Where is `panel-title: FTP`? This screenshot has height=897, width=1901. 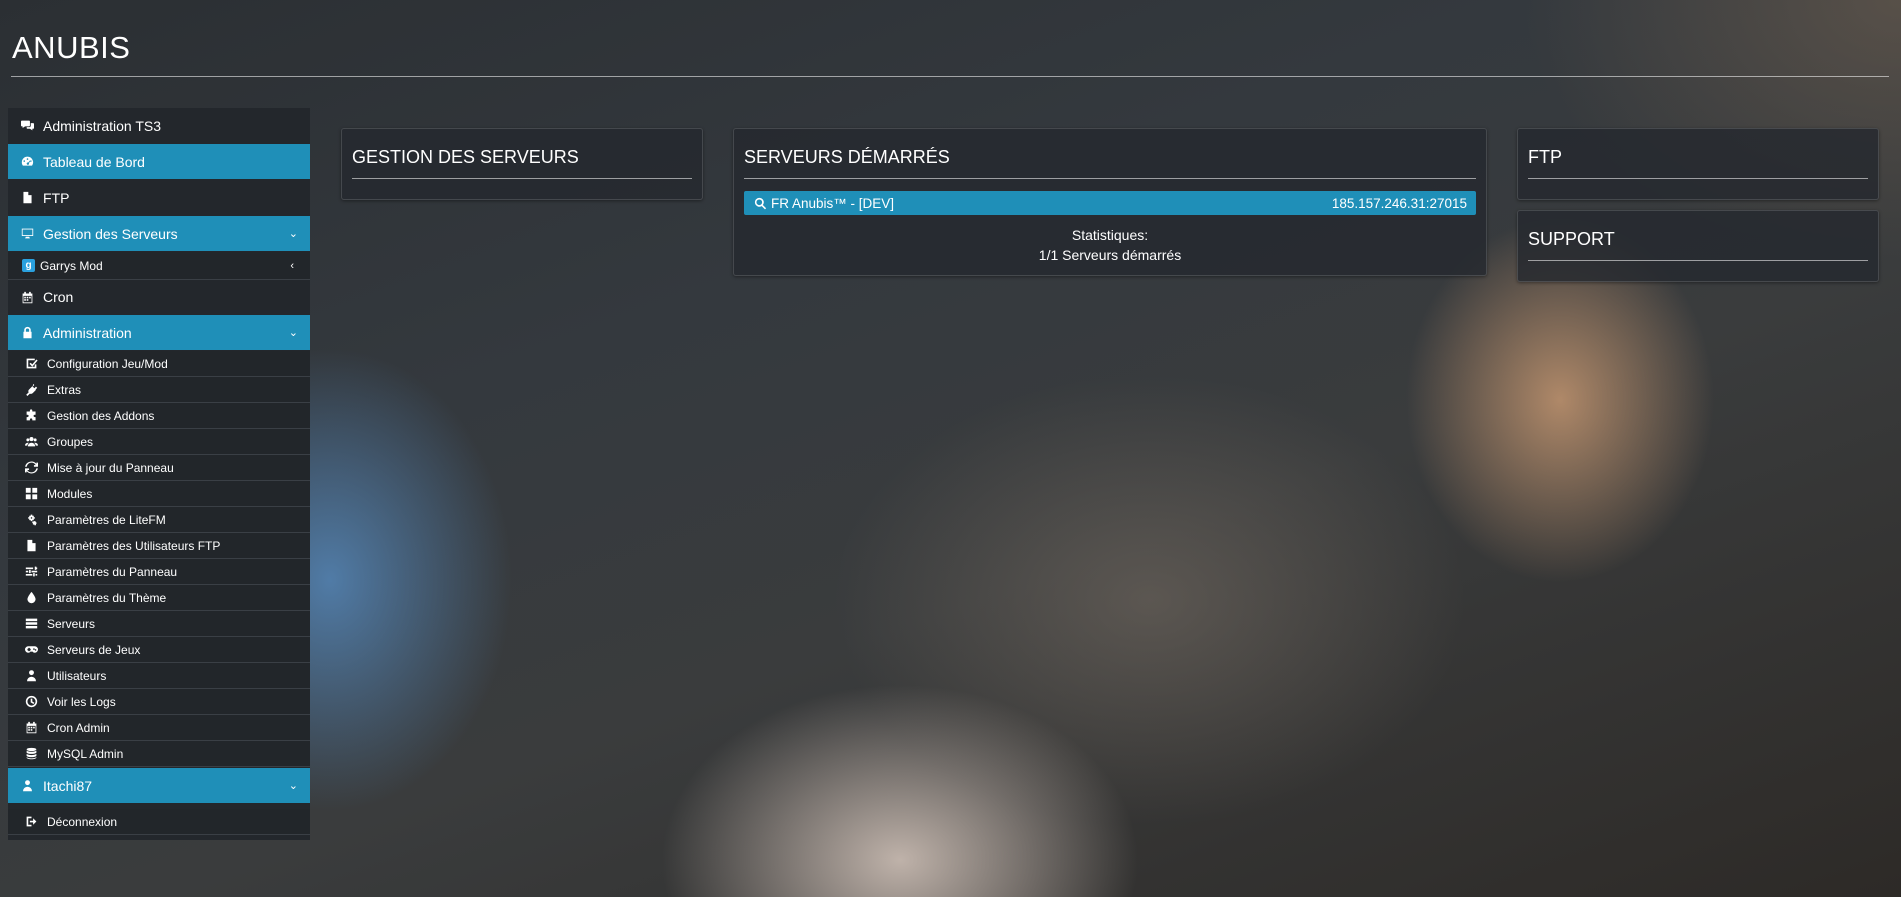 panel-title: FTP is located at coordinates (1698, 163).